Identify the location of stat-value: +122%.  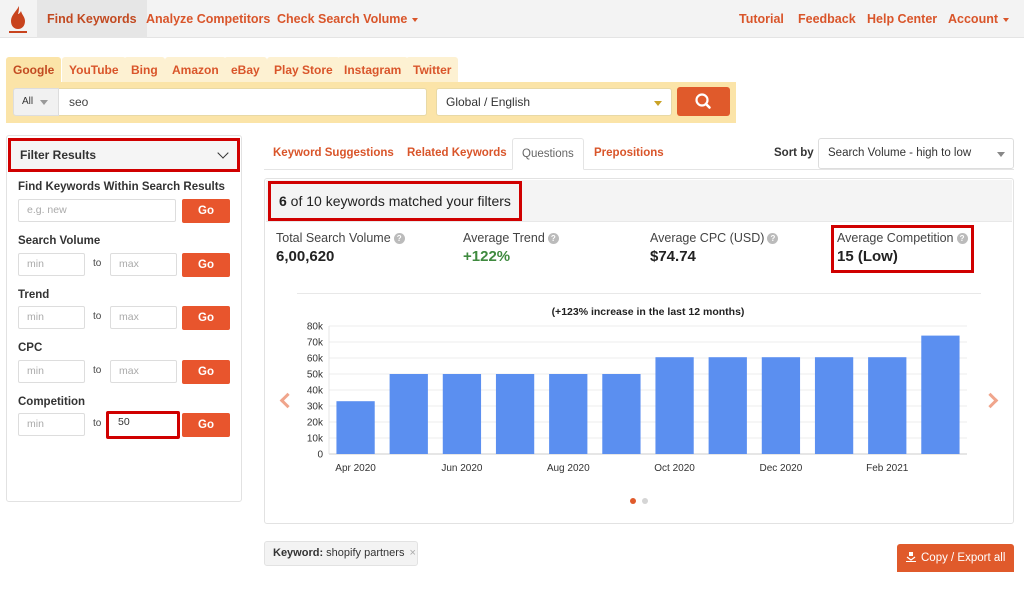
(487, 256).